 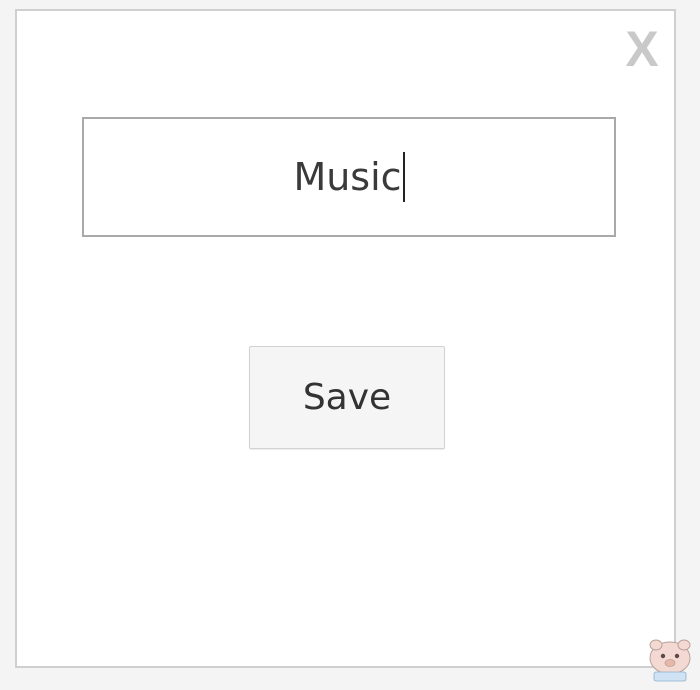 I want to click on name-input-value: Music, so click(x=347, y=177).